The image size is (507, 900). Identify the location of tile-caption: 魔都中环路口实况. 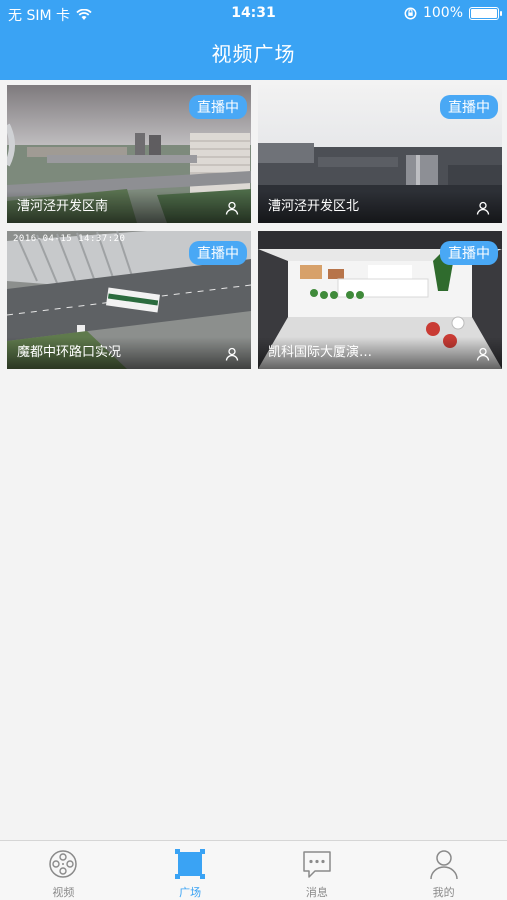
(129, 353).